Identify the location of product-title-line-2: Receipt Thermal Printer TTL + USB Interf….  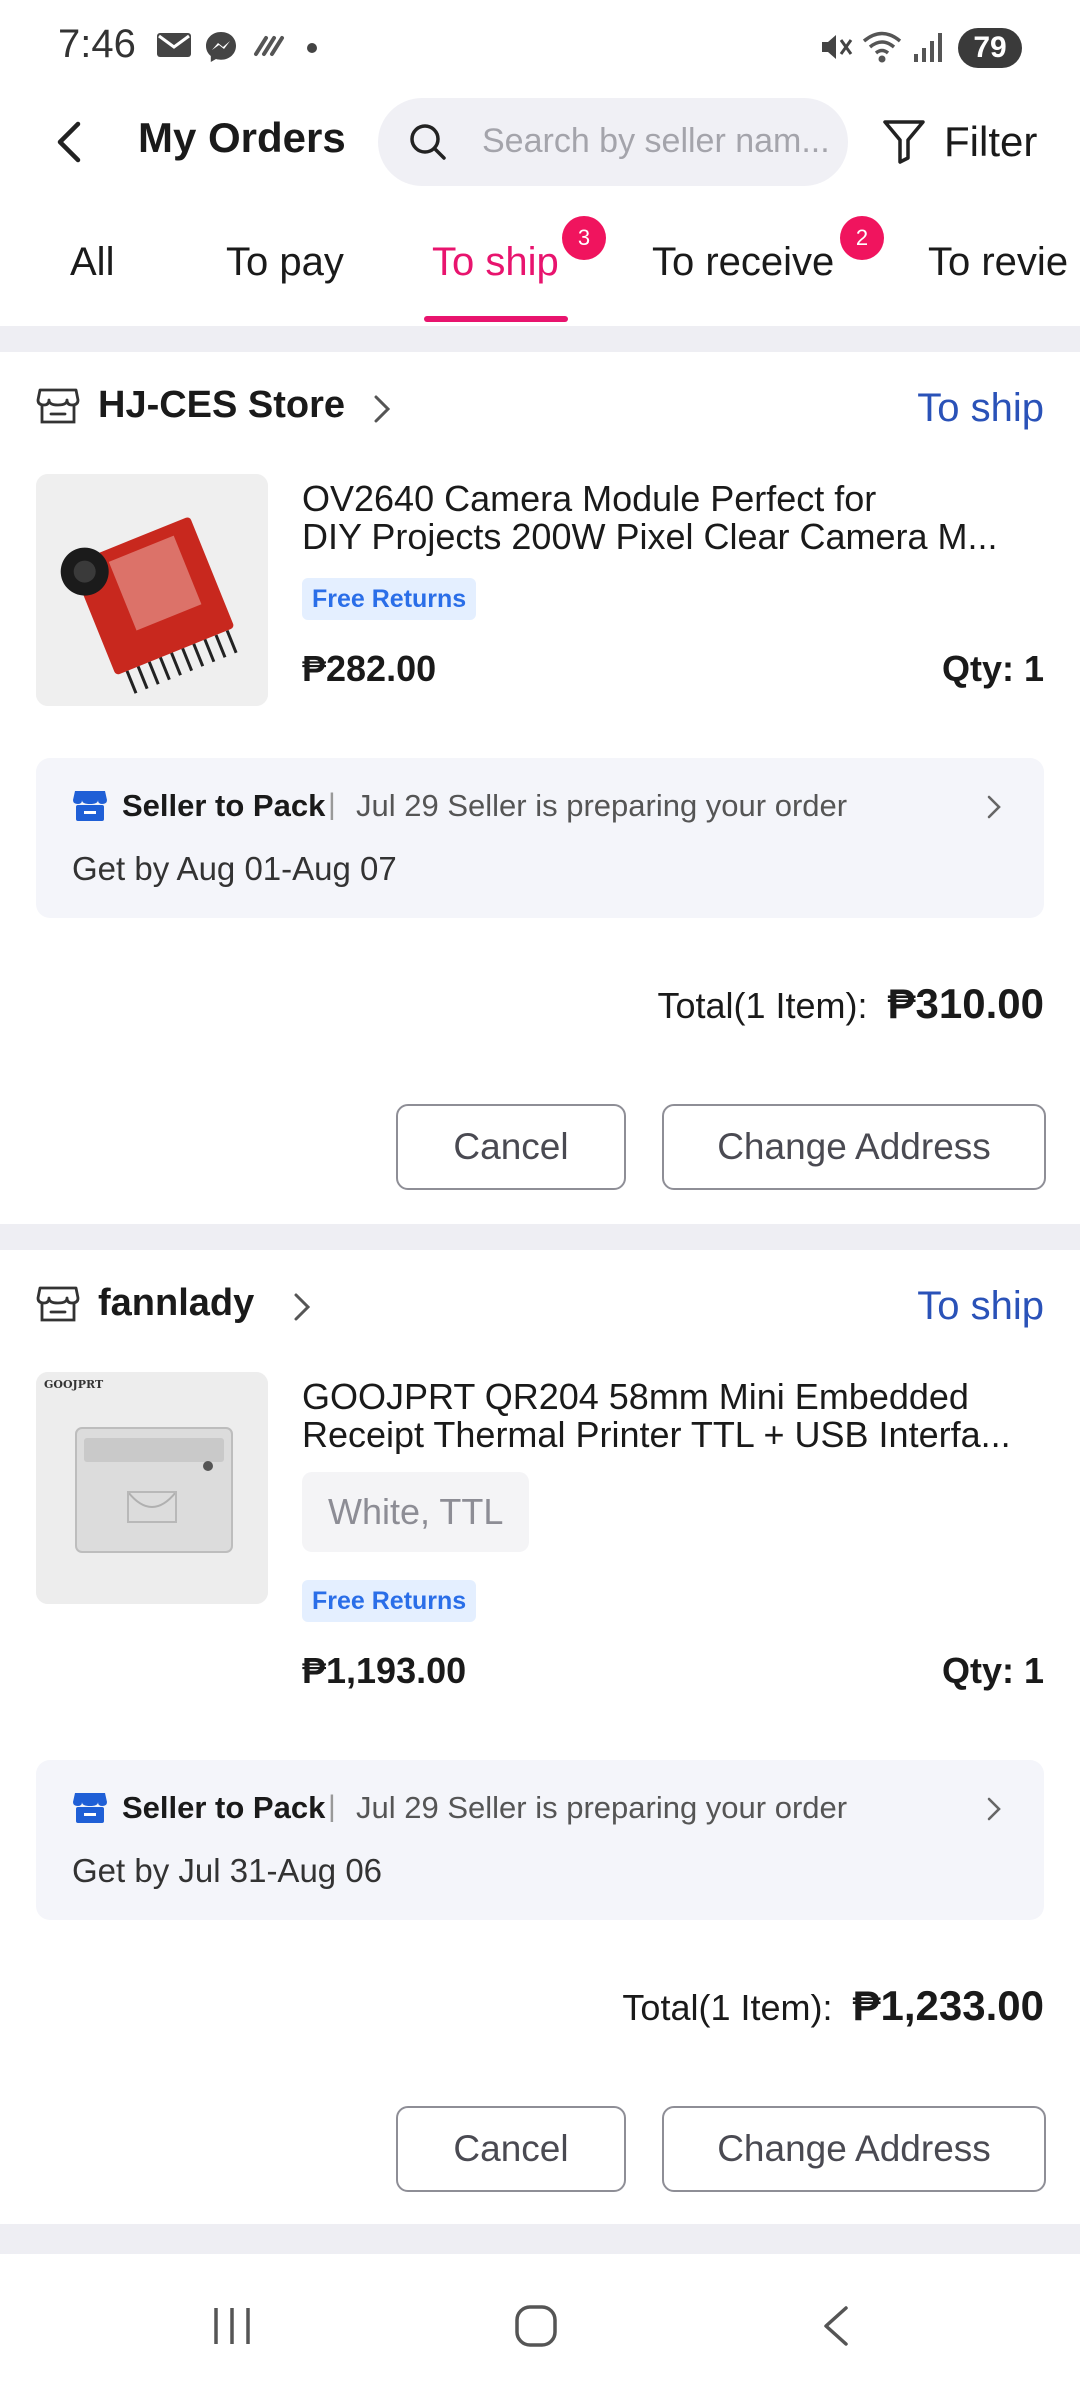
(656, 1435).